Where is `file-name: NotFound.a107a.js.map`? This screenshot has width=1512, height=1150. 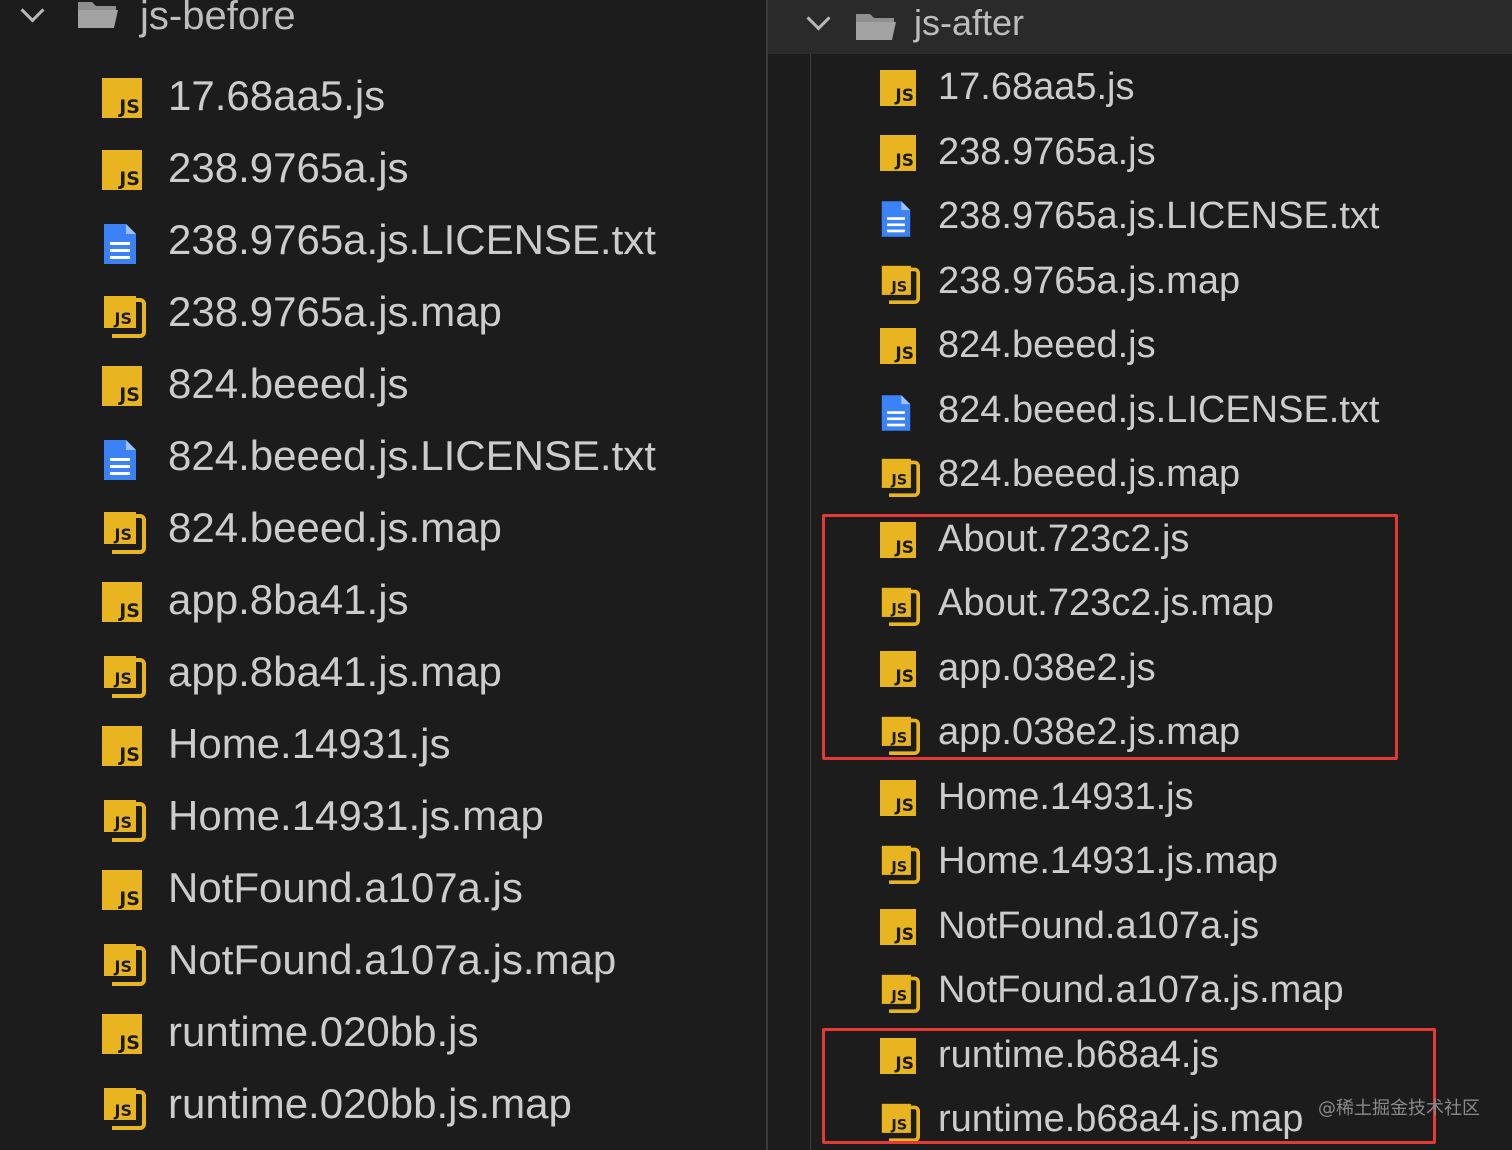 file-name: NotFound.a107a.js.map is located at coordinates (392, 959).